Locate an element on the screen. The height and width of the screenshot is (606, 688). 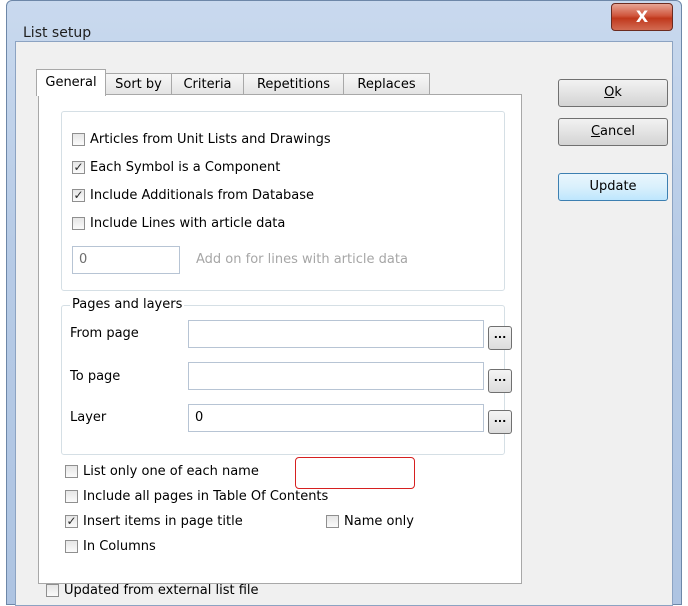
option-label: In Columns is located at coordinates (119, 546).